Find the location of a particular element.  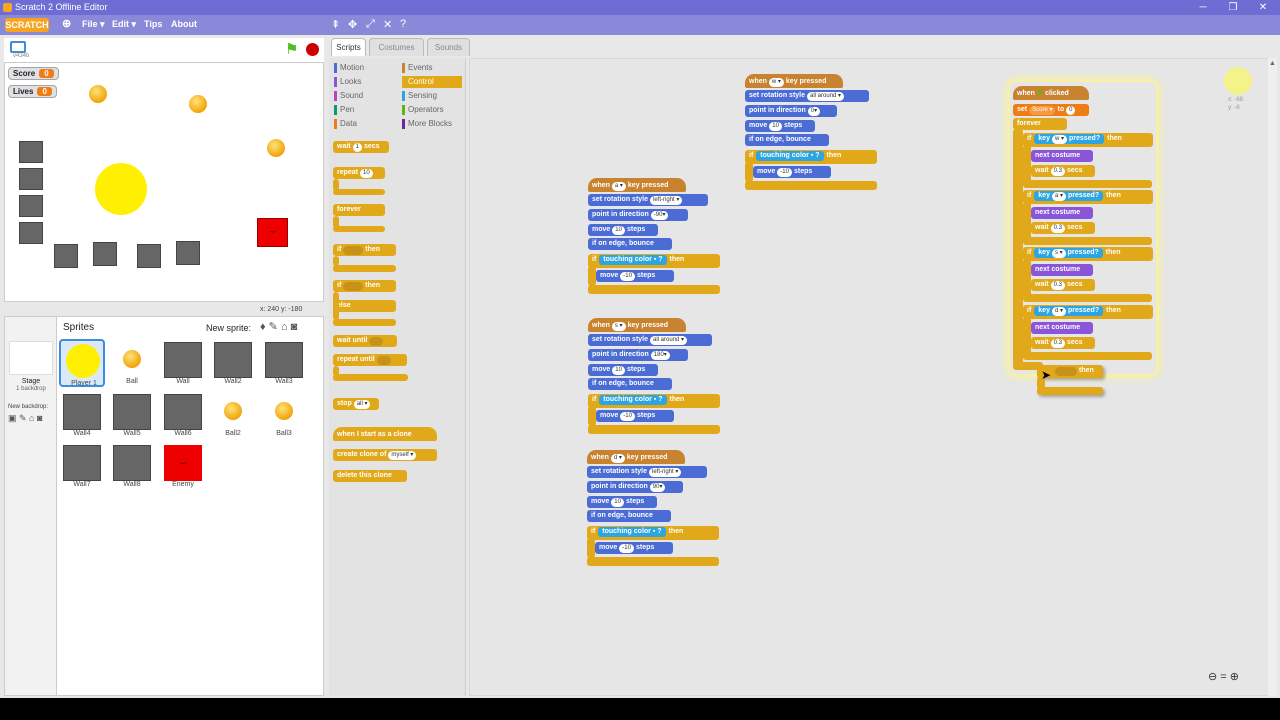

globe-icon: ⊕ is located at coordinates (66, 23).